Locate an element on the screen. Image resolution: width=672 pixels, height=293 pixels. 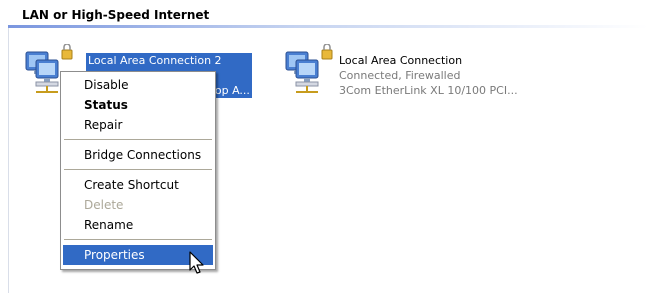
connection-name: Local Area Connection 2 is located at coordinates (169, 60).